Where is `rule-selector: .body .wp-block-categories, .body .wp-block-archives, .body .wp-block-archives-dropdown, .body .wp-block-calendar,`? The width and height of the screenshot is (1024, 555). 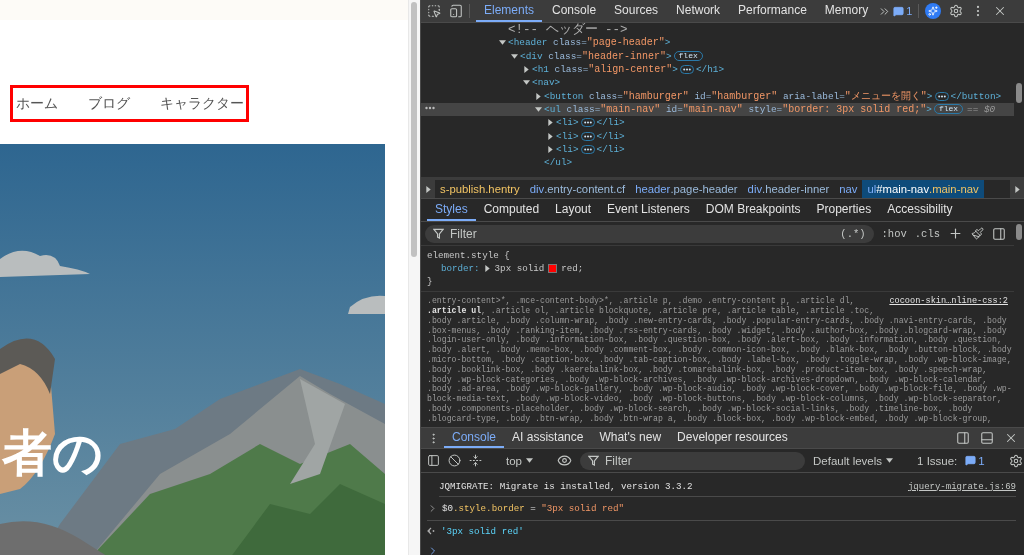
rule-selector: .body .wp-block-categories, .body .wp-block-archives, .body .wp-block-archives-dropdown, .body .wp-block-calendar, is located at coordinates (707, 379).